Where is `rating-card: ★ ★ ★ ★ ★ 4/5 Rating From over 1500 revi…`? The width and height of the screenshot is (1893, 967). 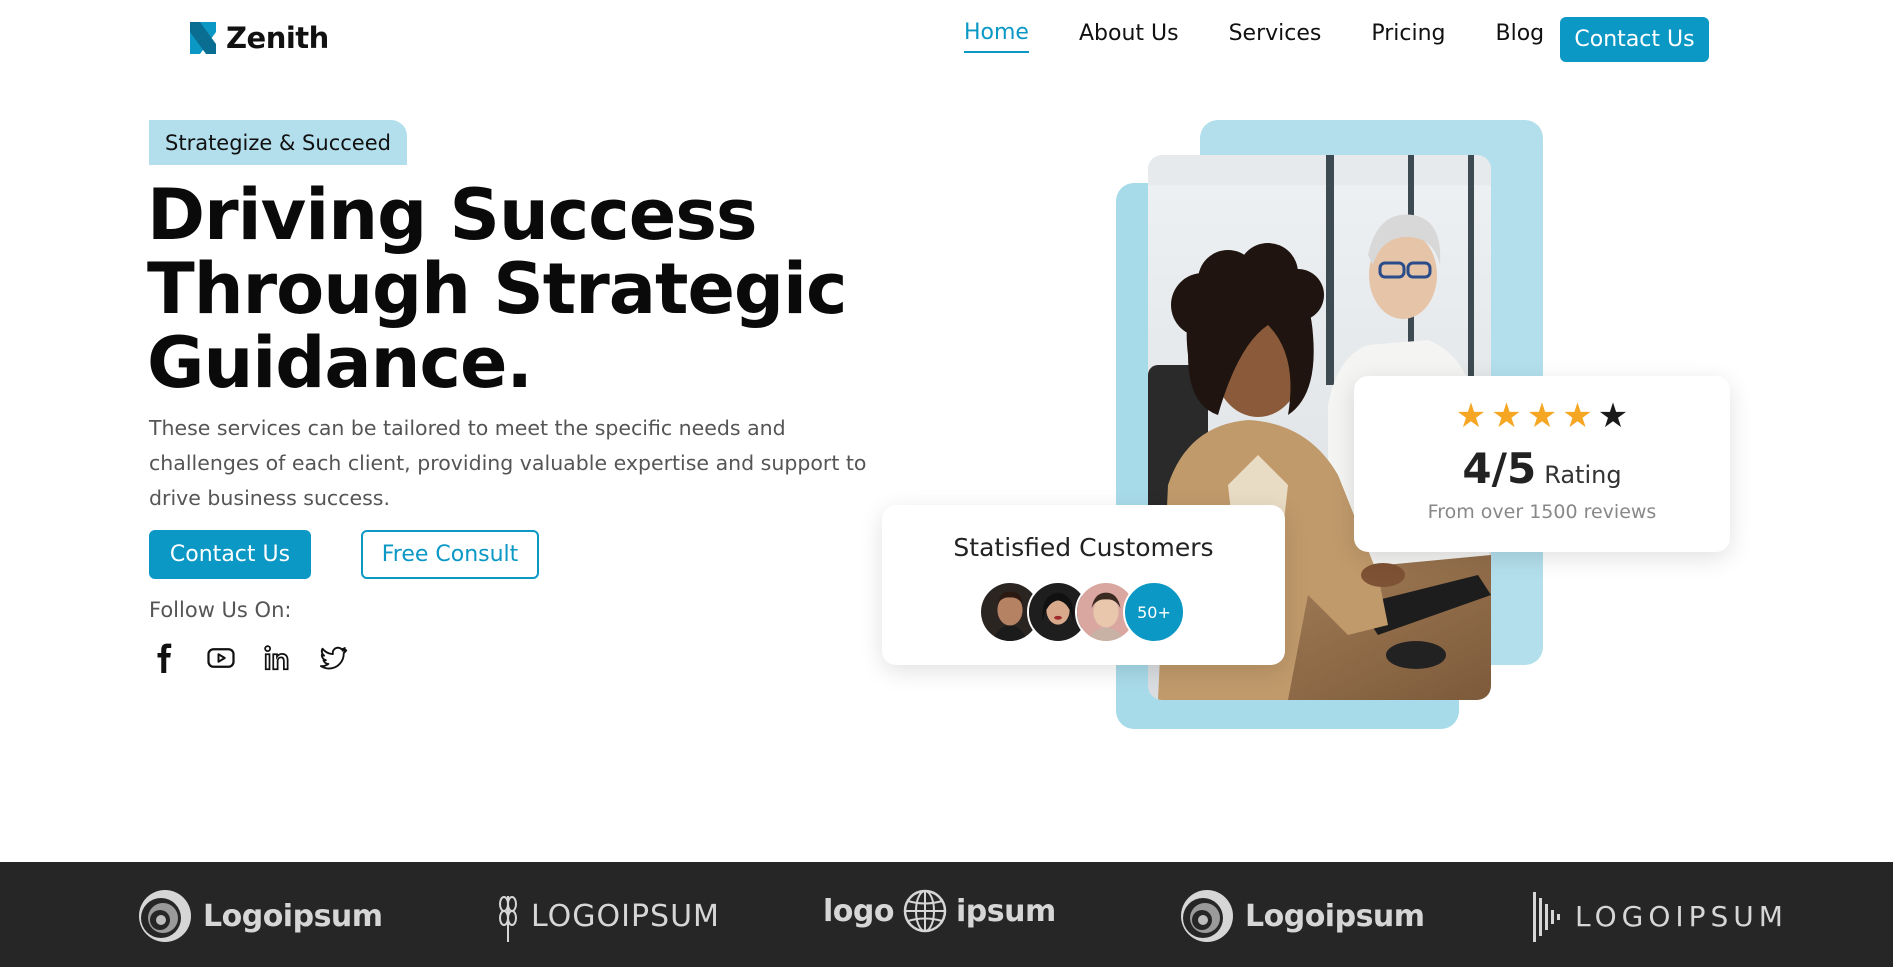 rating-card: ★ ★ ★ ★ ★ 4/5 Rating From over 1500 revi… is located at coordinates (1542, 464).